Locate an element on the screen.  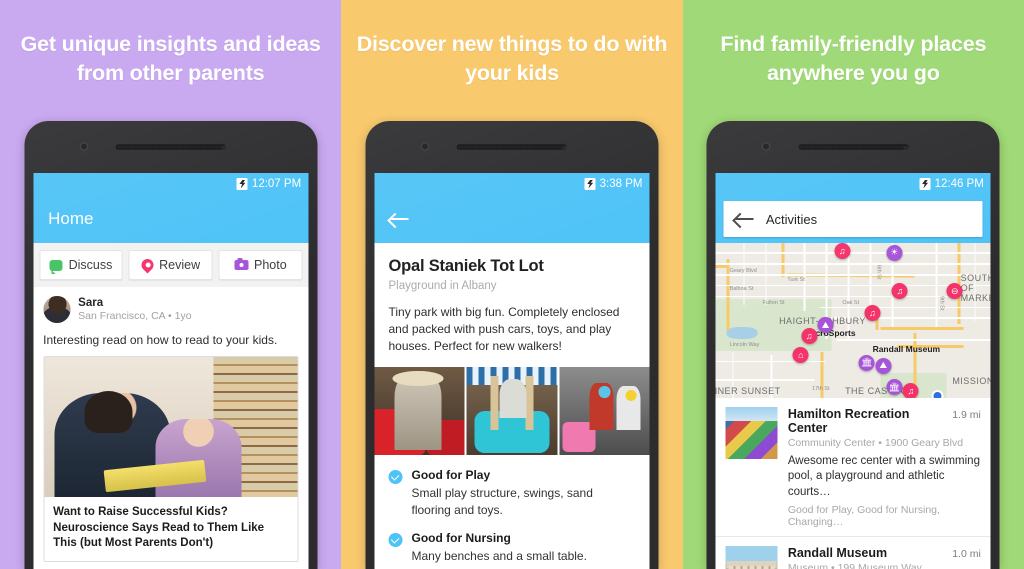
status-time: 12:07 PM is located at coordinates (276, 184).